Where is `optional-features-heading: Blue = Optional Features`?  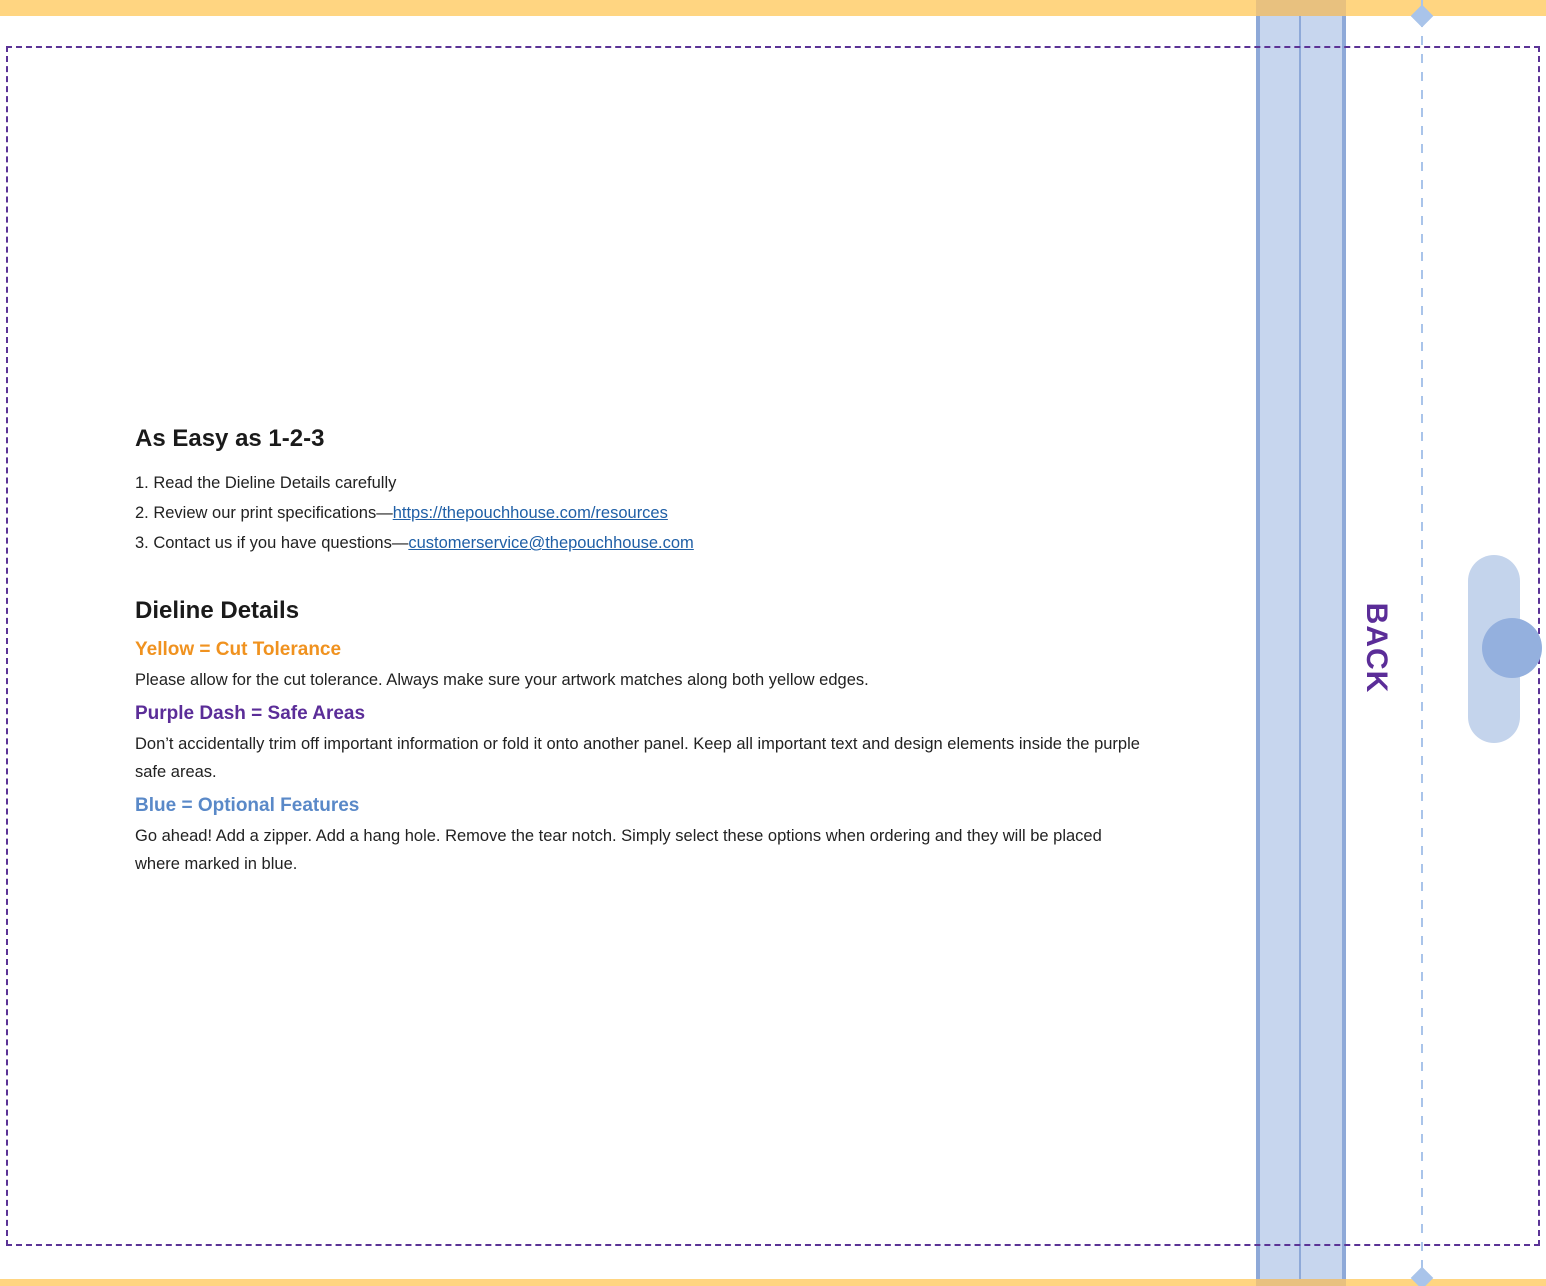 optional-features-heading: Blue = Optional Features is located at coordinates (247, 805).